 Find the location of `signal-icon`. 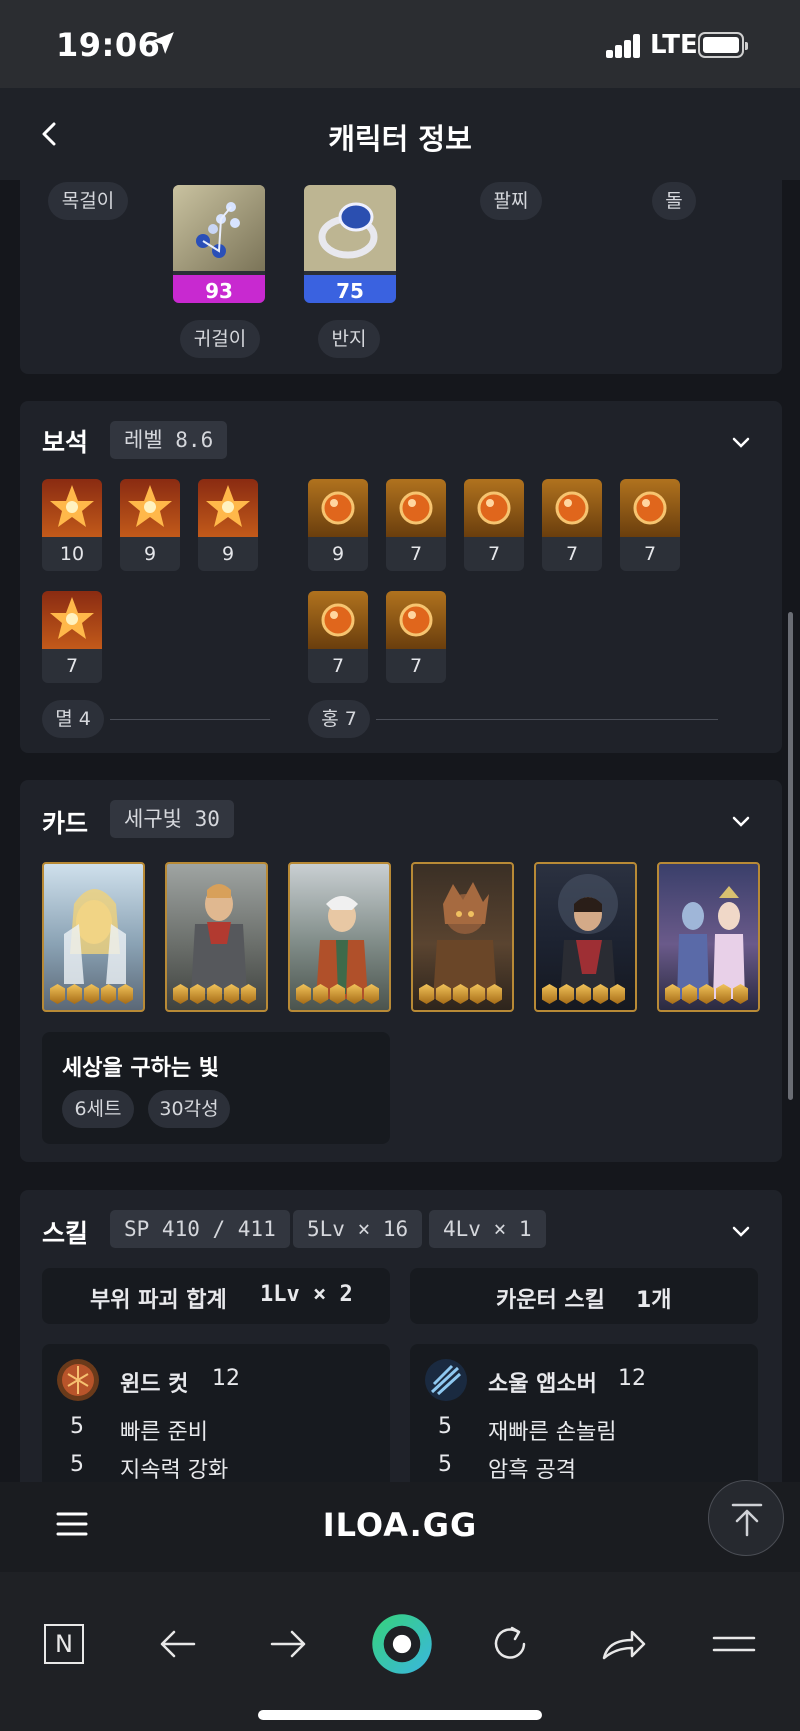

signal-icon is located at coordinates (624, 46).